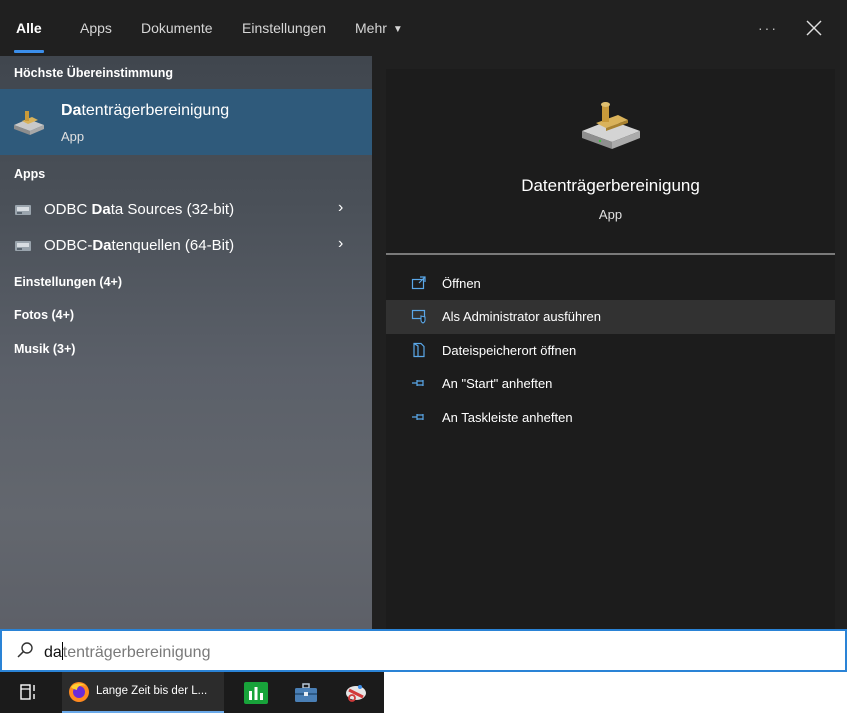 The height and width of the screenshot is (713, 847). I want to click on category-label: Fotos (4+), so click(44, 315).